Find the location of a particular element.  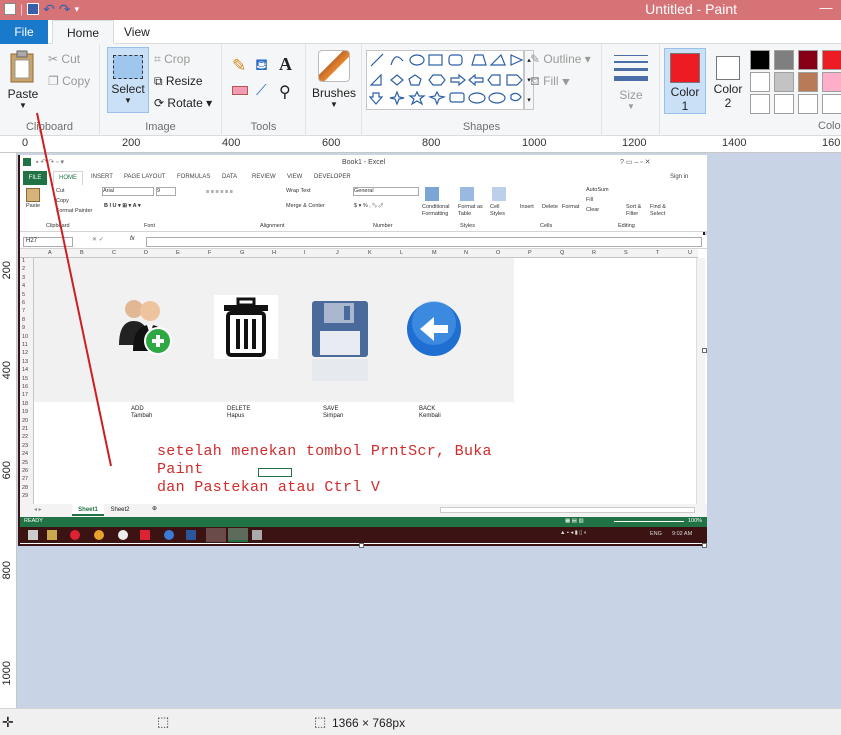

select-button: Select ▼ is located at coordinates (128, 80).